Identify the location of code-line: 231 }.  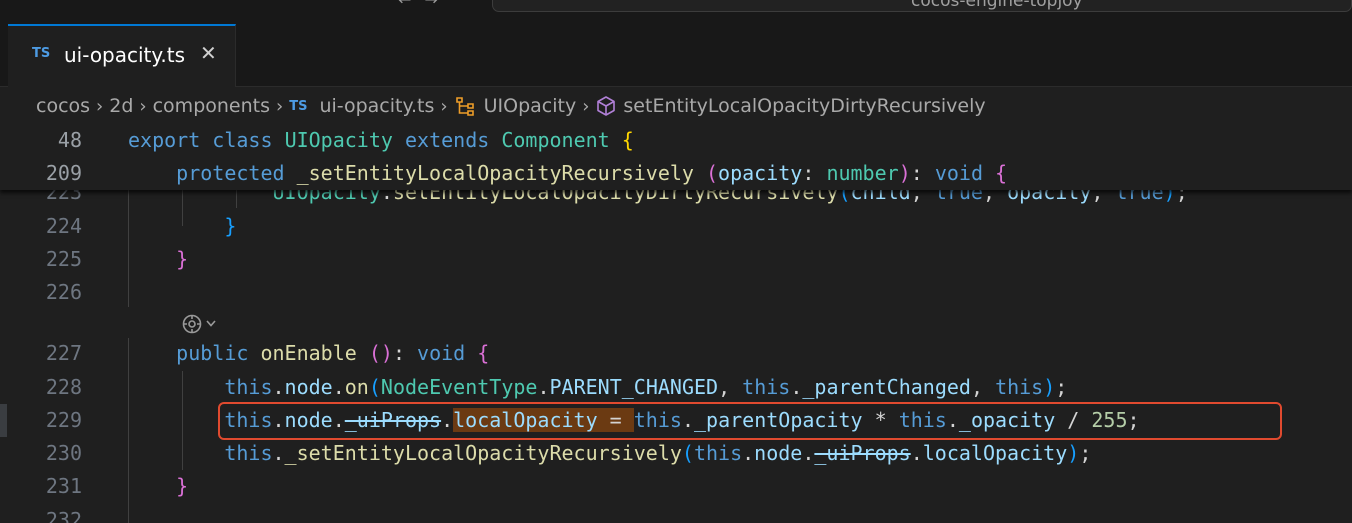
(676, 486).